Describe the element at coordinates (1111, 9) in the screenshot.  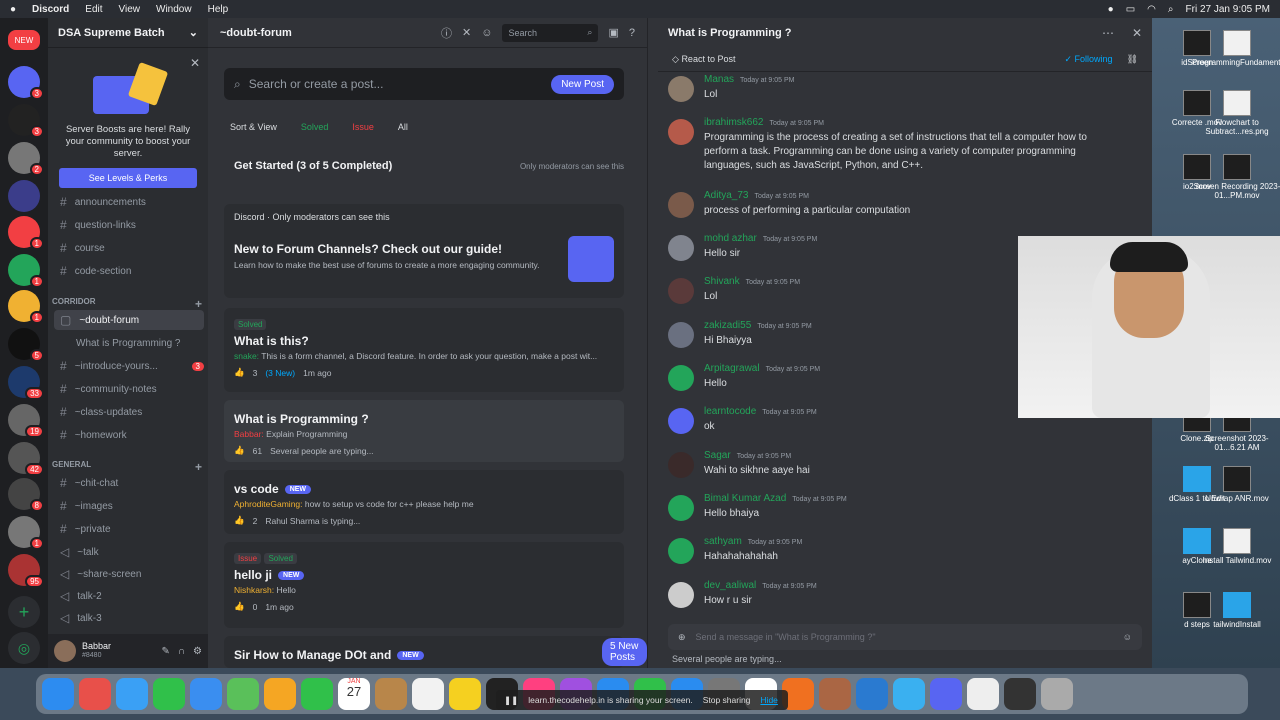
I see `record-icon: ●` at that location.